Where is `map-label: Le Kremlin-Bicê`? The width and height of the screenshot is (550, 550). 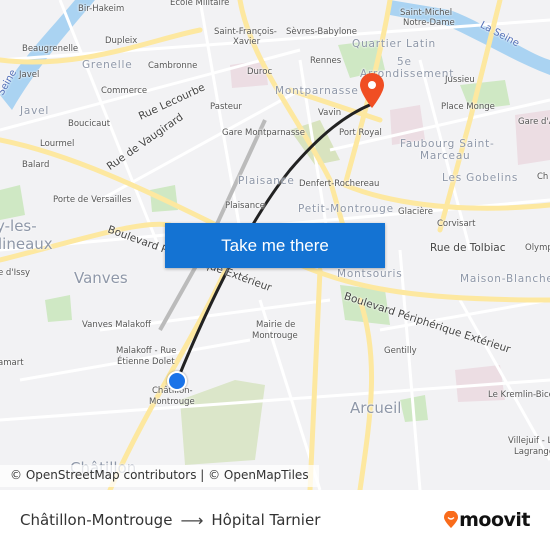 map-label: Le Kremlin-Bicê is located at coordinates (519, 395).